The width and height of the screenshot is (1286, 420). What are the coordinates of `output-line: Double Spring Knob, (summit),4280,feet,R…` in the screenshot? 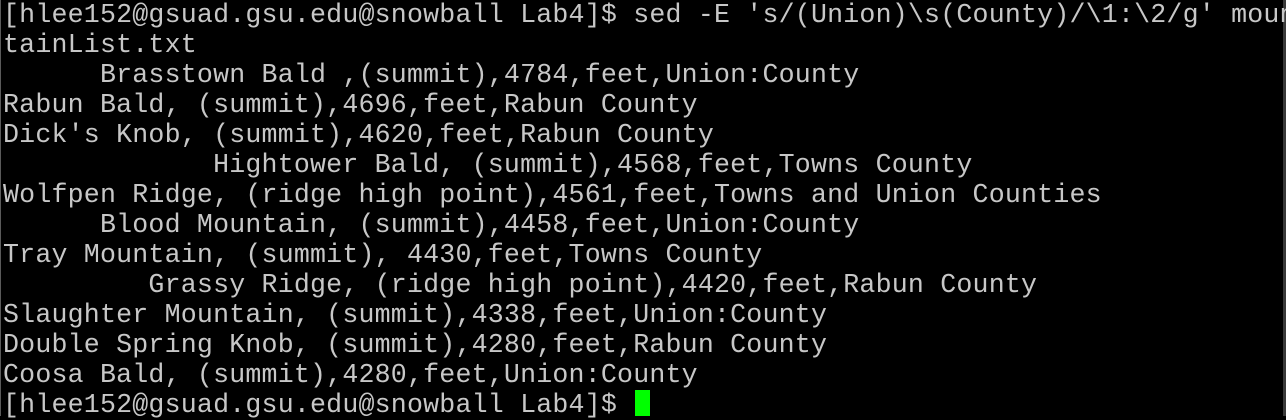 It's located at (415, 345).